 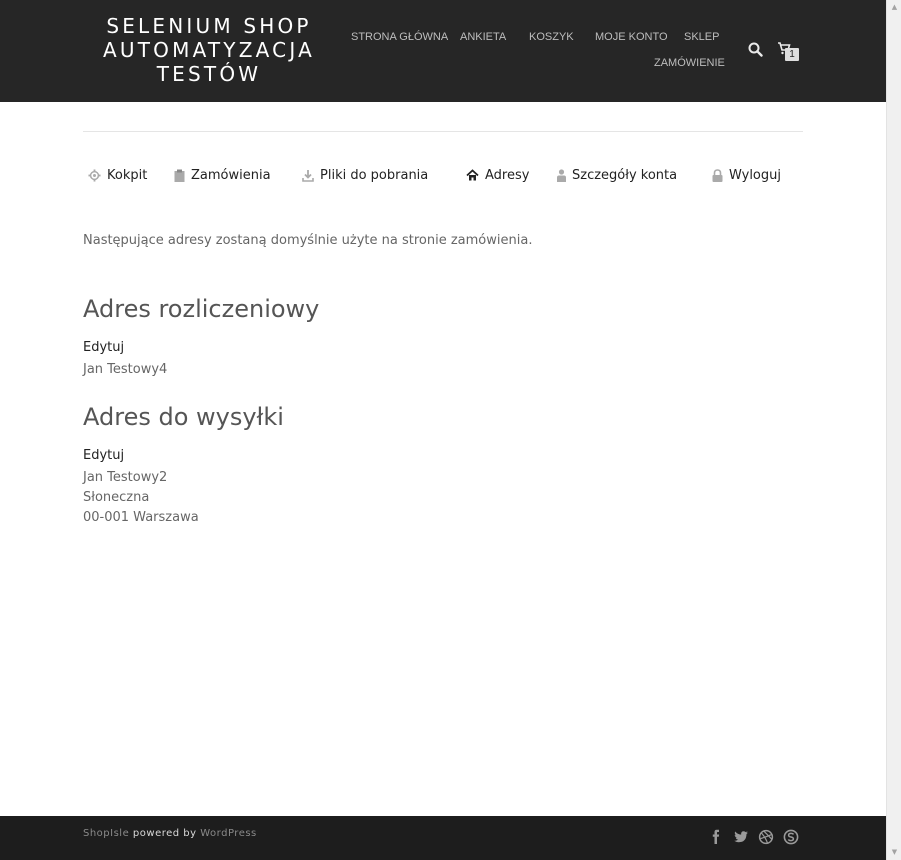 What do you see at coordinates (893, 430) in the screenshot?
I see `page-scrollbar: ▲ ▼` at bounding box center [893, 430].